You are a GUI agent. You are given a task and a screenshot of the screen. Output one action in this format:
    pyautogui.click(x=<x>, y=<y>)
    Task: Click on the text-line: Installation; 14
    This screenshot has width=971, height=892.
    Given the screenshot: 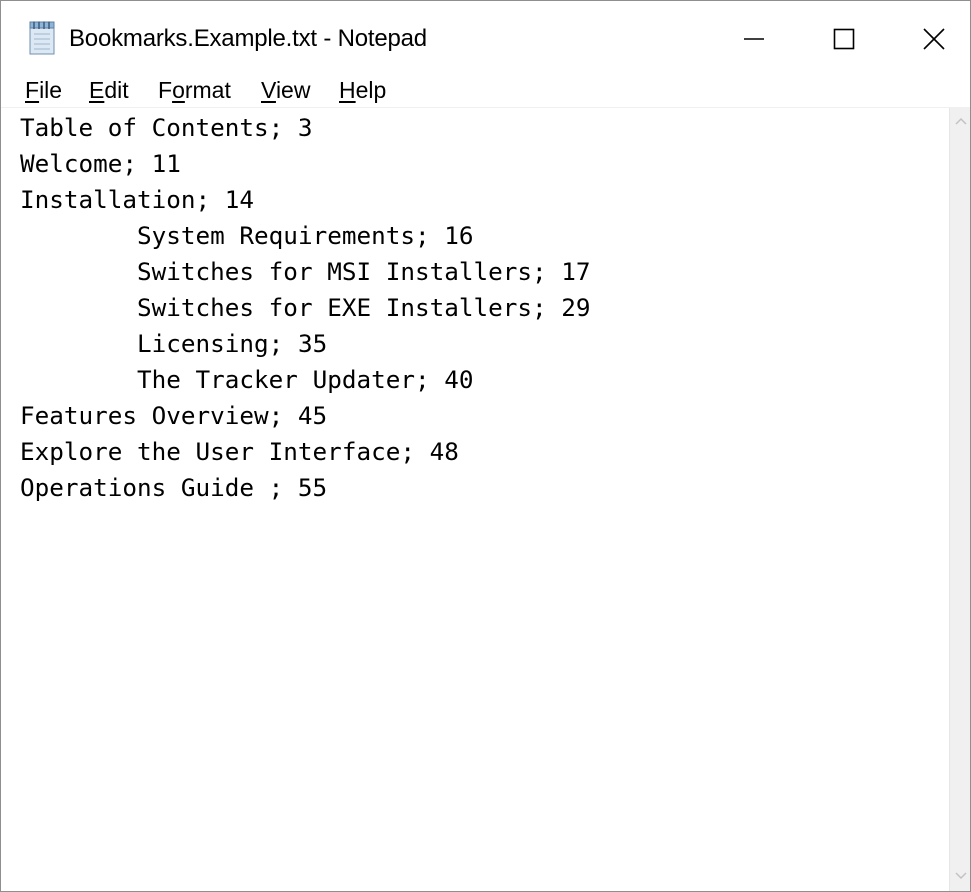 What is the action you would take?
    pyautogui.click(x=137, y=199)
    